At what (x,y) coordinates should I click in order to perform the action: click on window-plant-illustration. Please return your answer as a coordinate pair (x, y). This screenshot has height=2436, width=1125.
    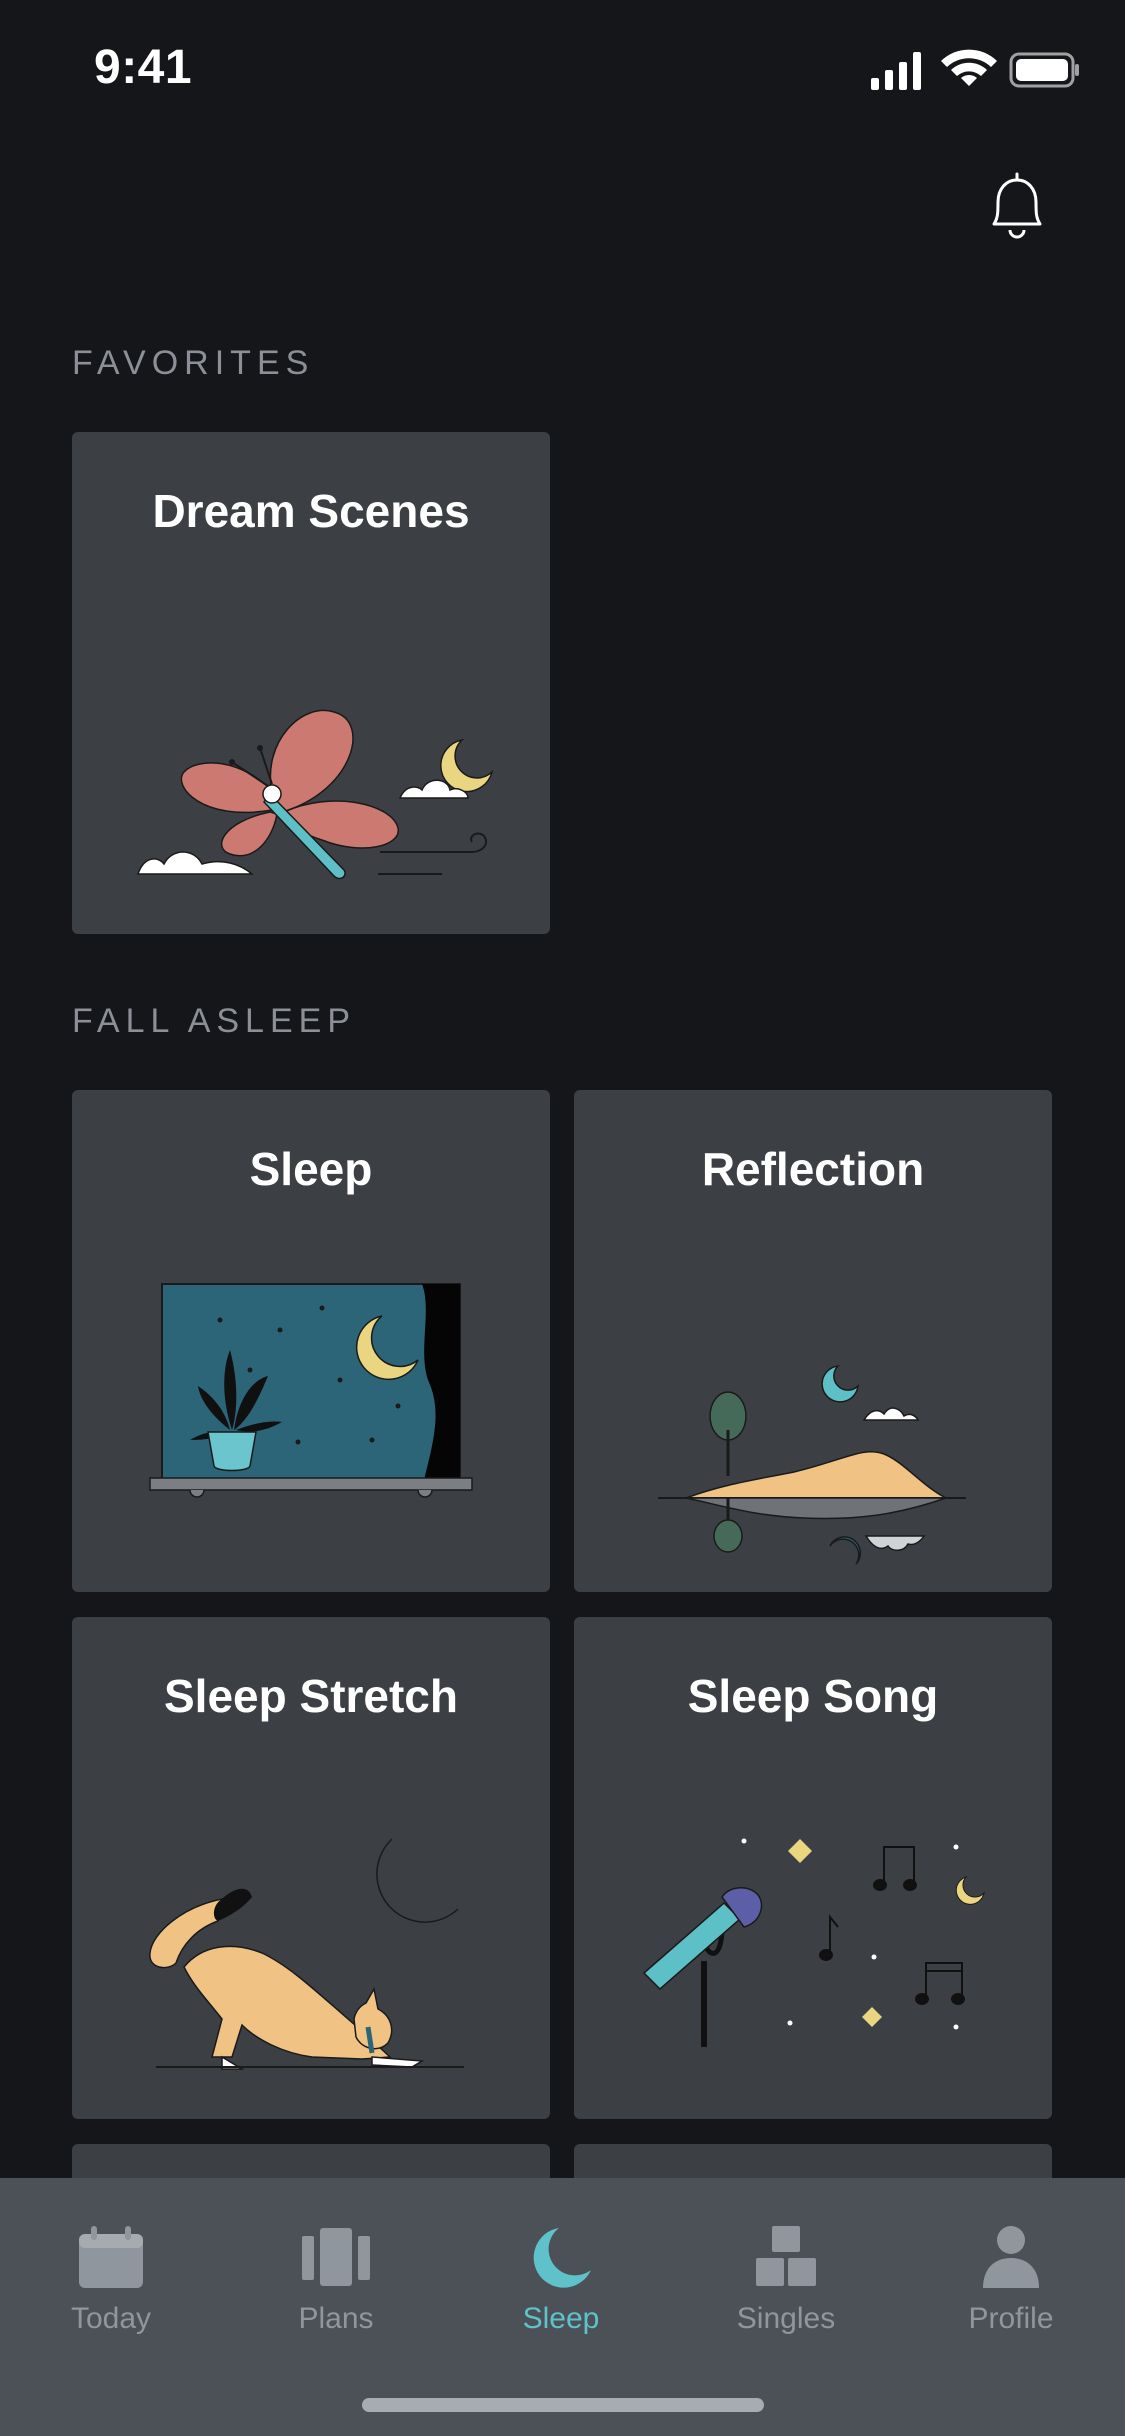
    Looking at the image, I should click on (311, 1390).